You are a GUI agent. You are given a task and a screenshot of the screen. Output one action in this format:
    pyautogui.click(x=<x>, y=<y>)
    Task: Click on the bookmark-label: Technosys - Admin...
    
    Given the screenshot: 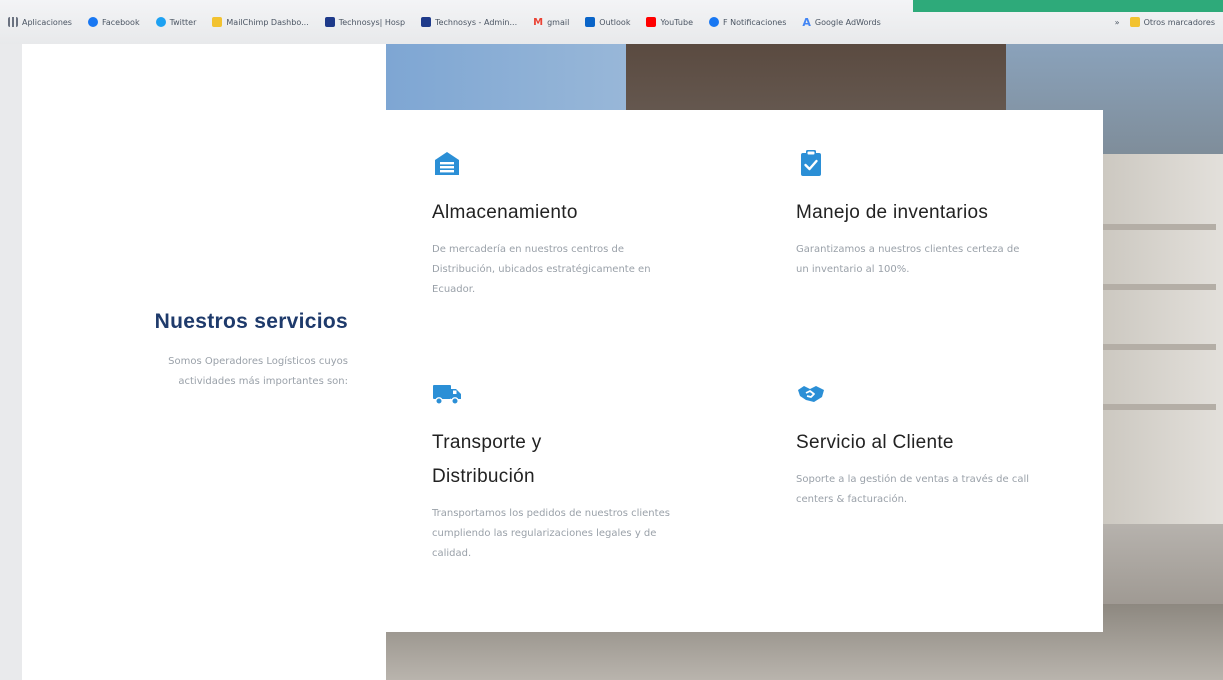 What is the action you would take?
    pyautogui.click(x=476, y=22)
    